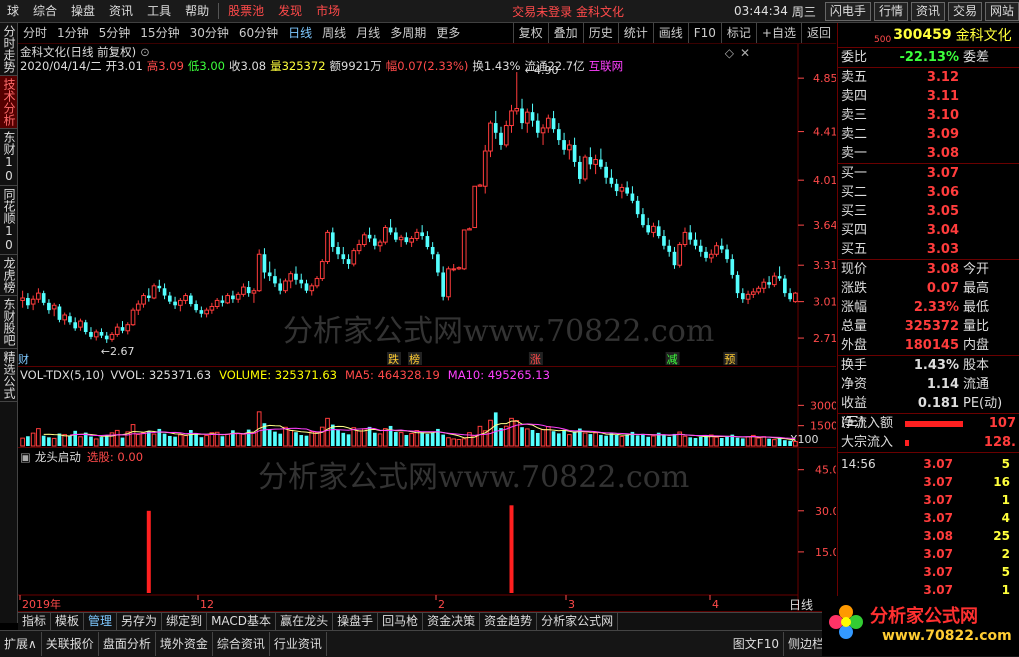  Describe the element at coordinates (298, 644) in the screenshot. I see `bottom-tab-5: 行业资讯` at that location.